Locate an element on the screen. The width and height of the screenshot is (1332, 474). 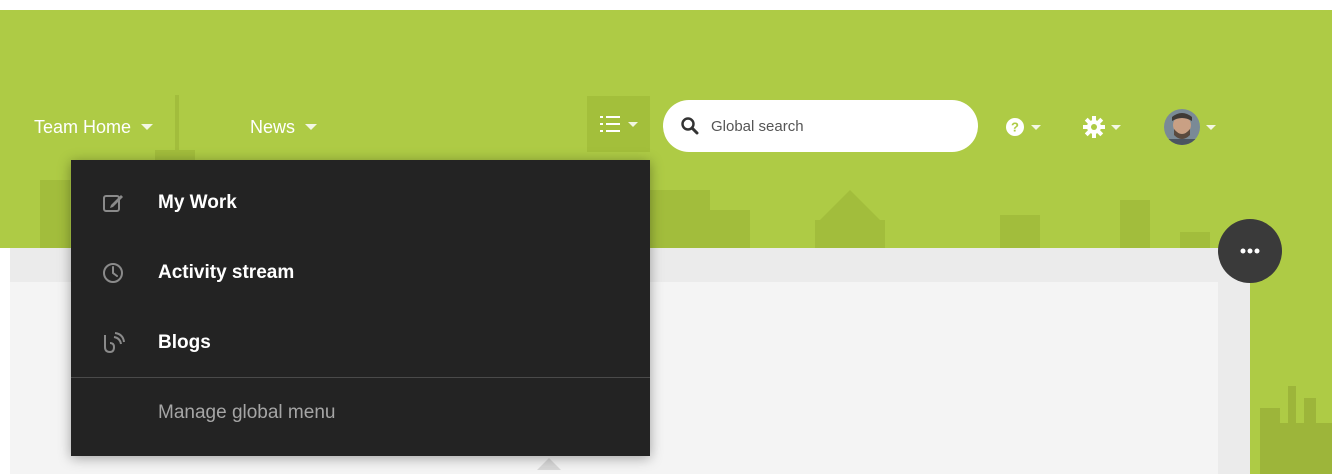
skyline-decoration-right is located at coordinates (1296, 430).